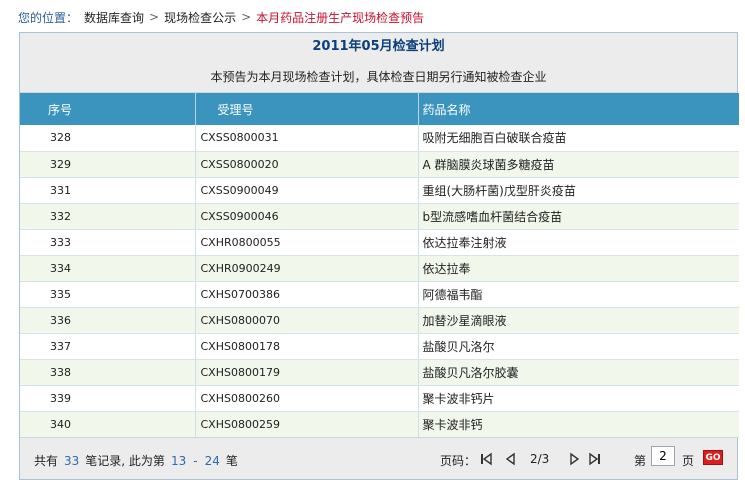 The width and height of the screenshot is (745, 495). I want to click on cell-serial: 335, so click(108, 294).